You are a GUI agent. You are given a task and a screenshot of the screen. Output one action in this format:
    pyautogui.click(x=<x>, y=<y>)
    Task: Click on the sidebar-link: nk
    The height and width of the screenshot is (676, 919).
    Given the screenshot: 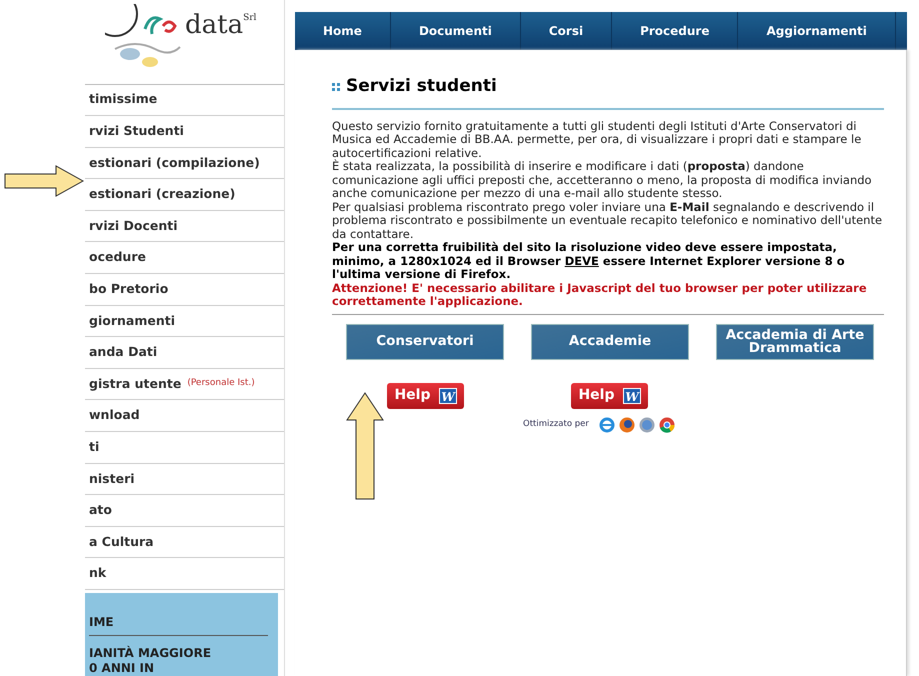 What is the action you would take?
    pyautogui.click(x=97, y=574)
    